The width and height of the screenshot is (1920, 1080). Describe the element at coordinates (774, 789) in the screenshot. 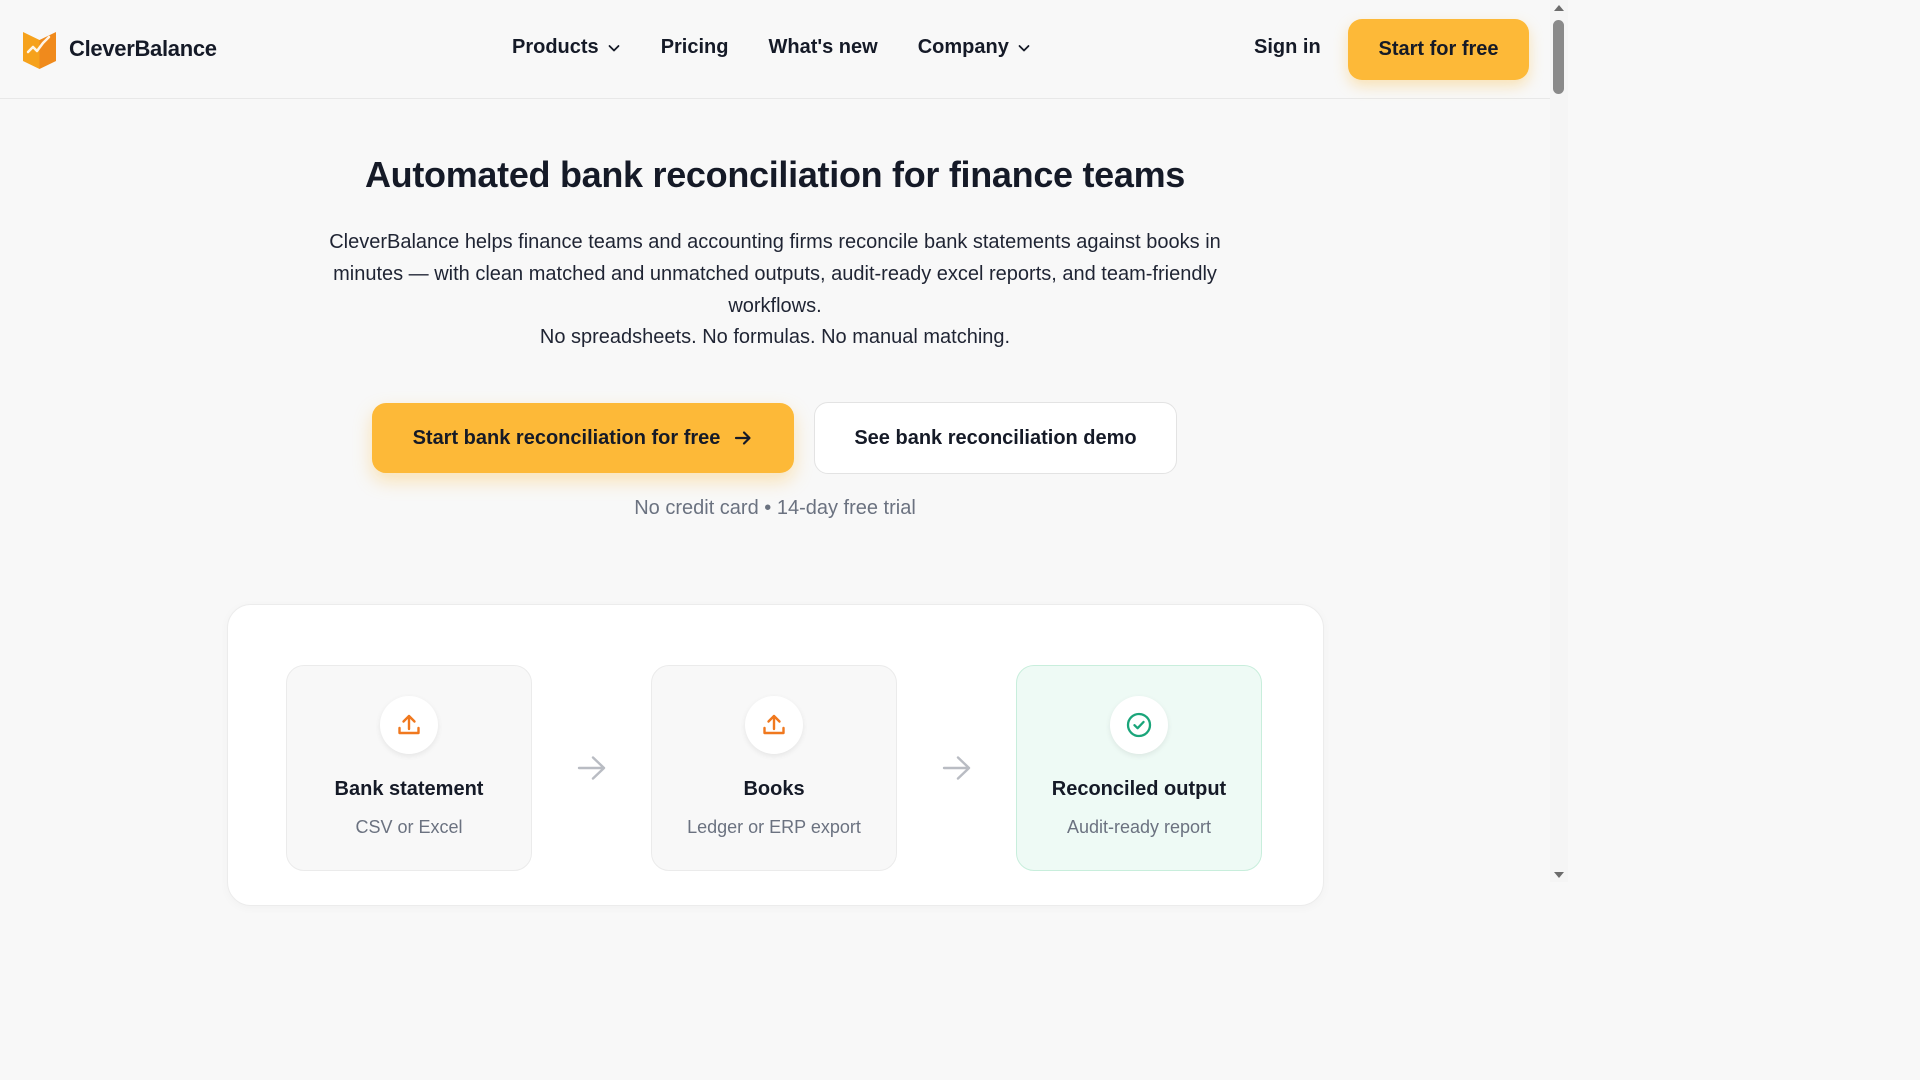

I see `step-title: Books` at that location.